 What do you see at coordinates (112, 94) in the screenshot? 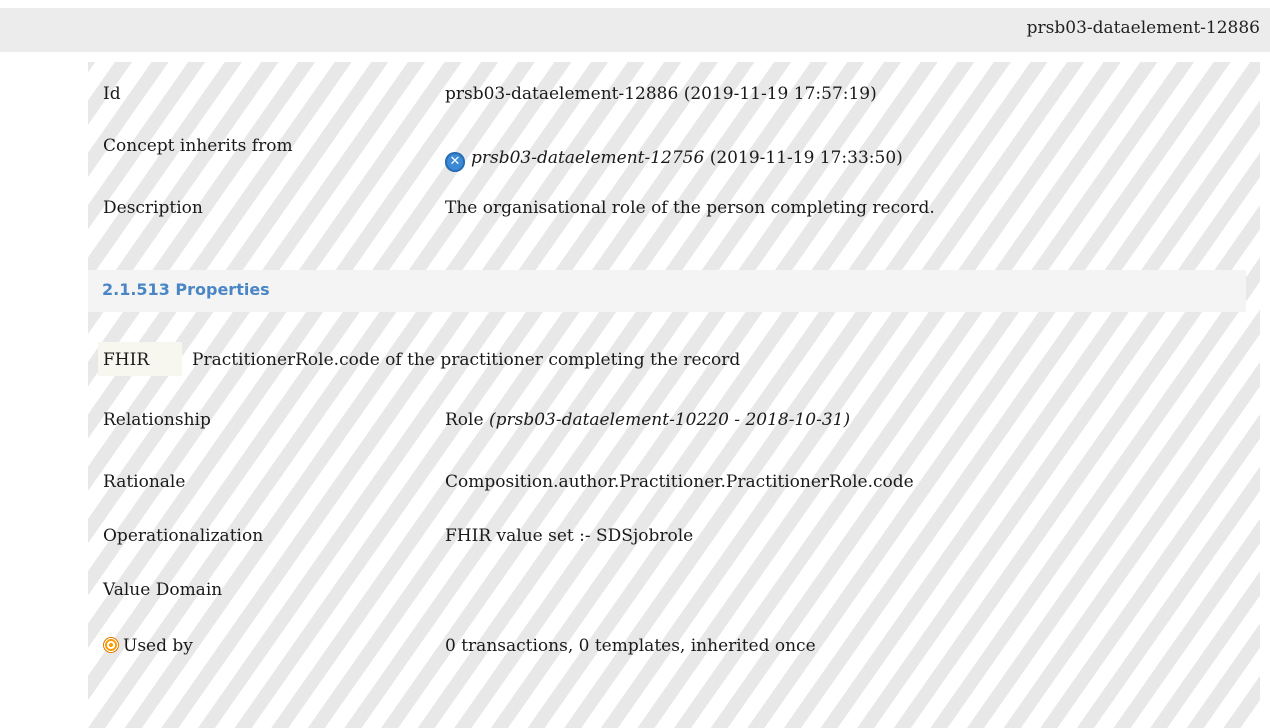
I see `id-label: Id` at bounding box center [112, 94].